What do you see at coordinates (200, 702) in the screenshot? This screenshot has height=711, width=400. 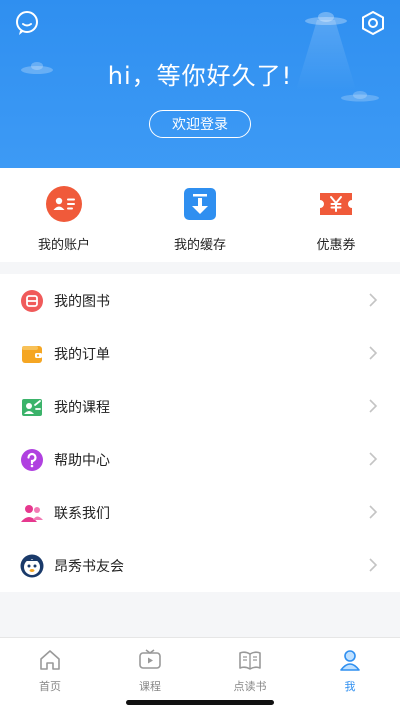 I see `home-indicator` at bounding box center [200, 702].